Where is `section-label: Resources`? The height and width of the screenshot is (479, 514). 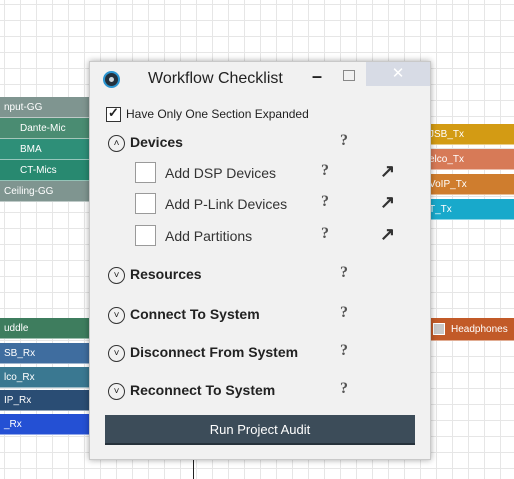
section-label: Resources is located at coordinates (166, 274).